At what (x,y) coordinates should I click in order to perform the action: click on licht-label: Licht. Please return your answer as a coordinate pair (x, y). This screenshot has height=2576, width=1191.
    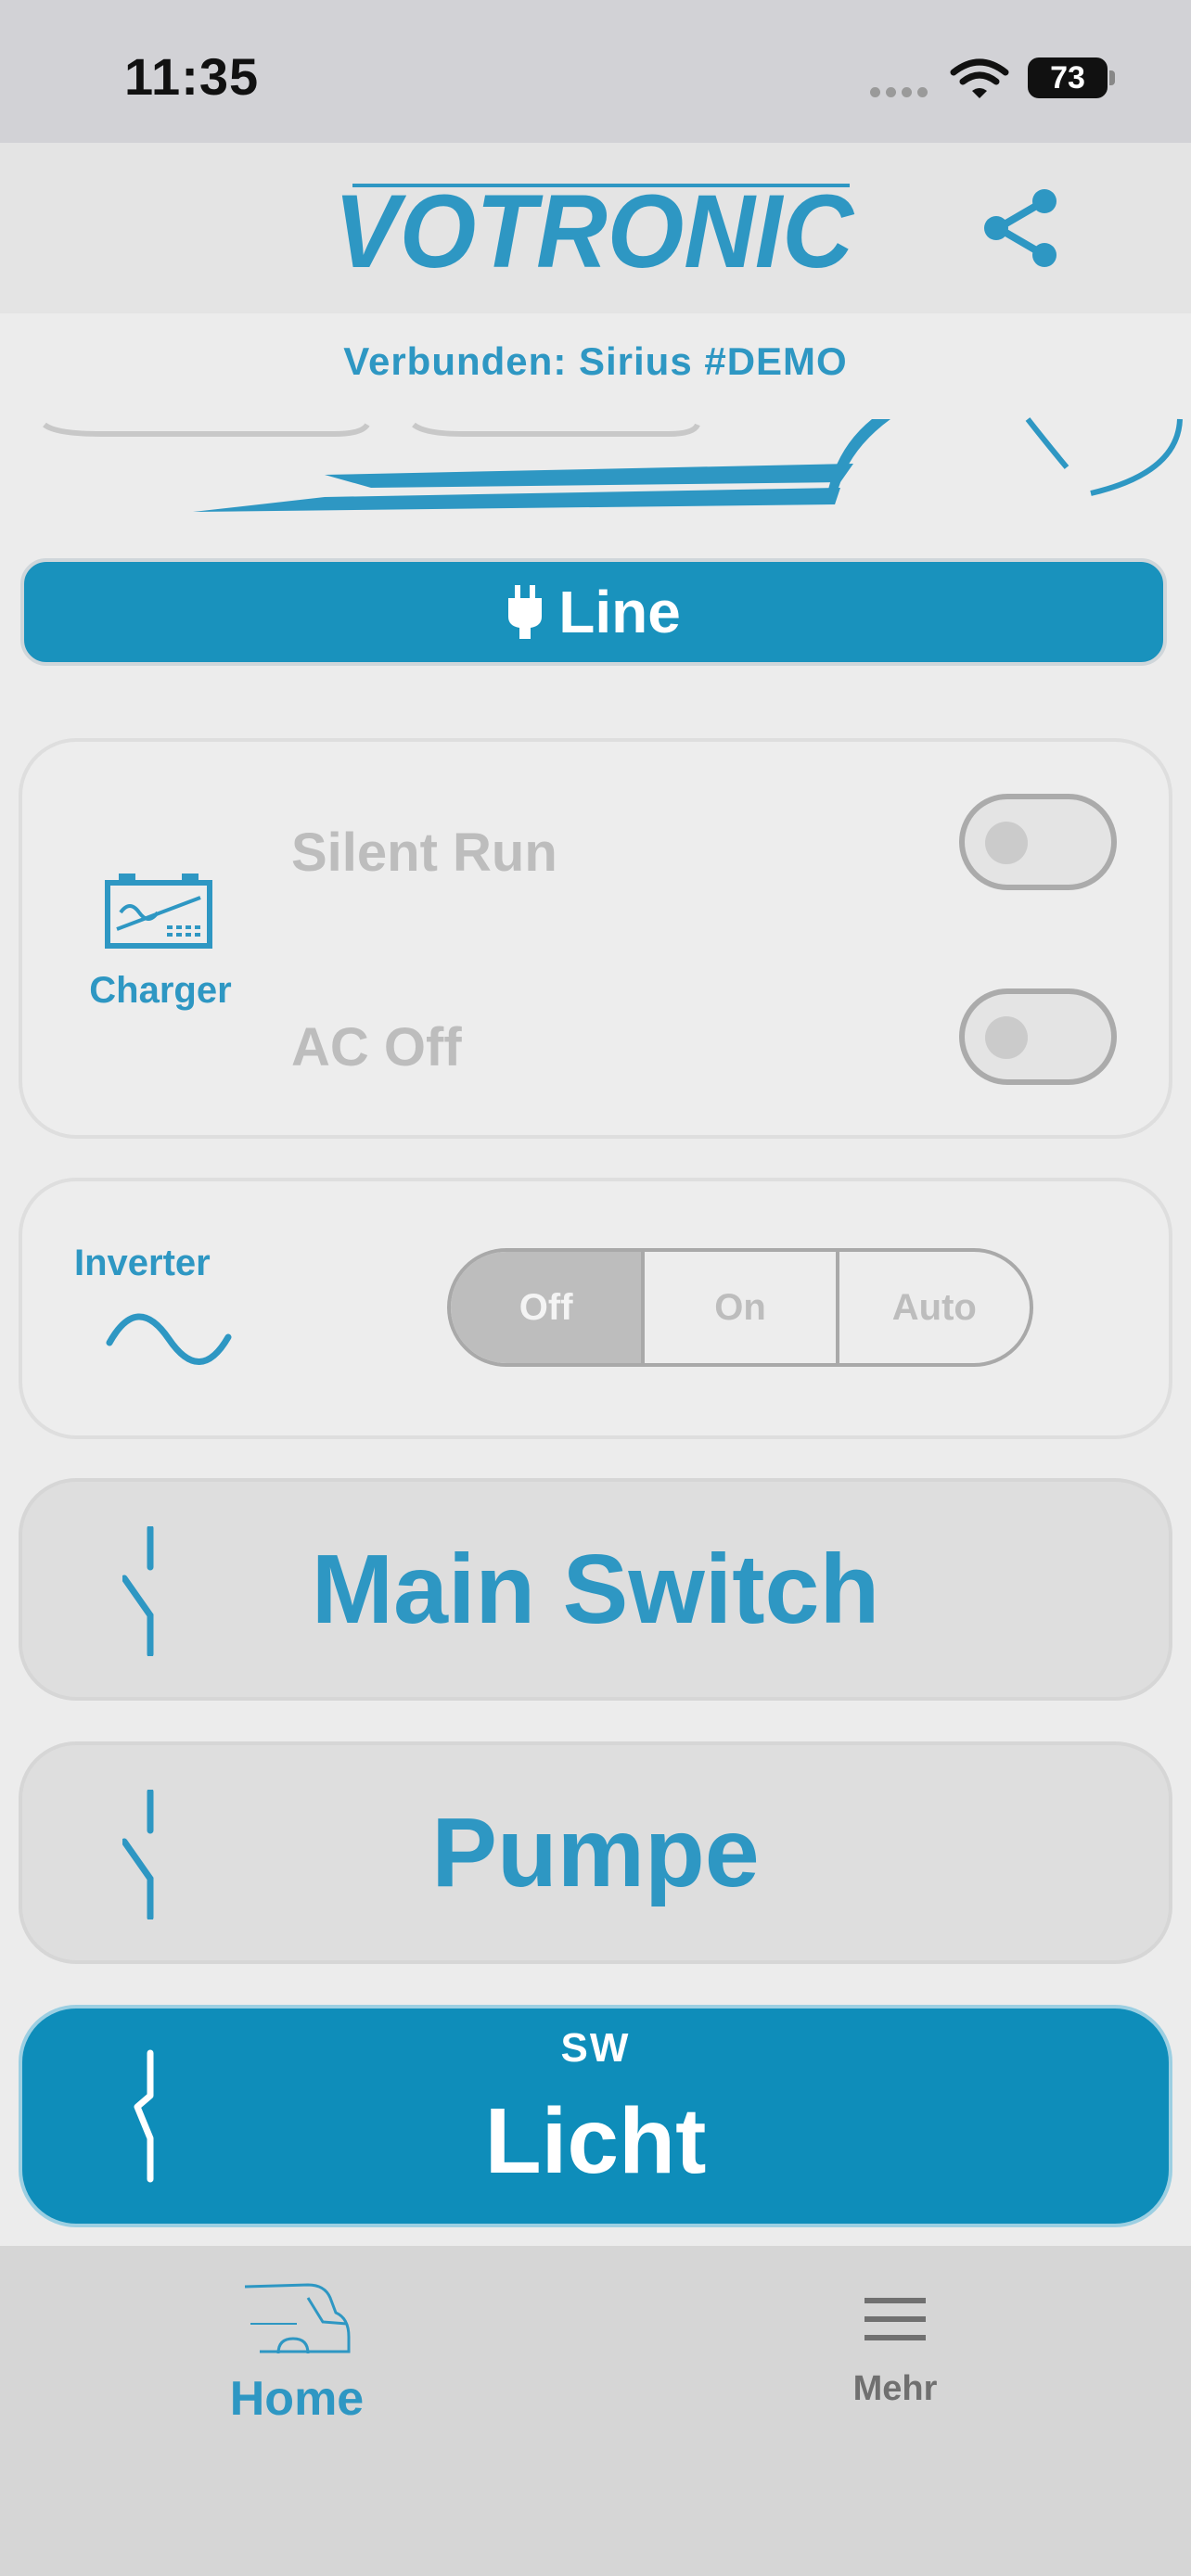
    Looking at the image, I should click on (595, 2141).